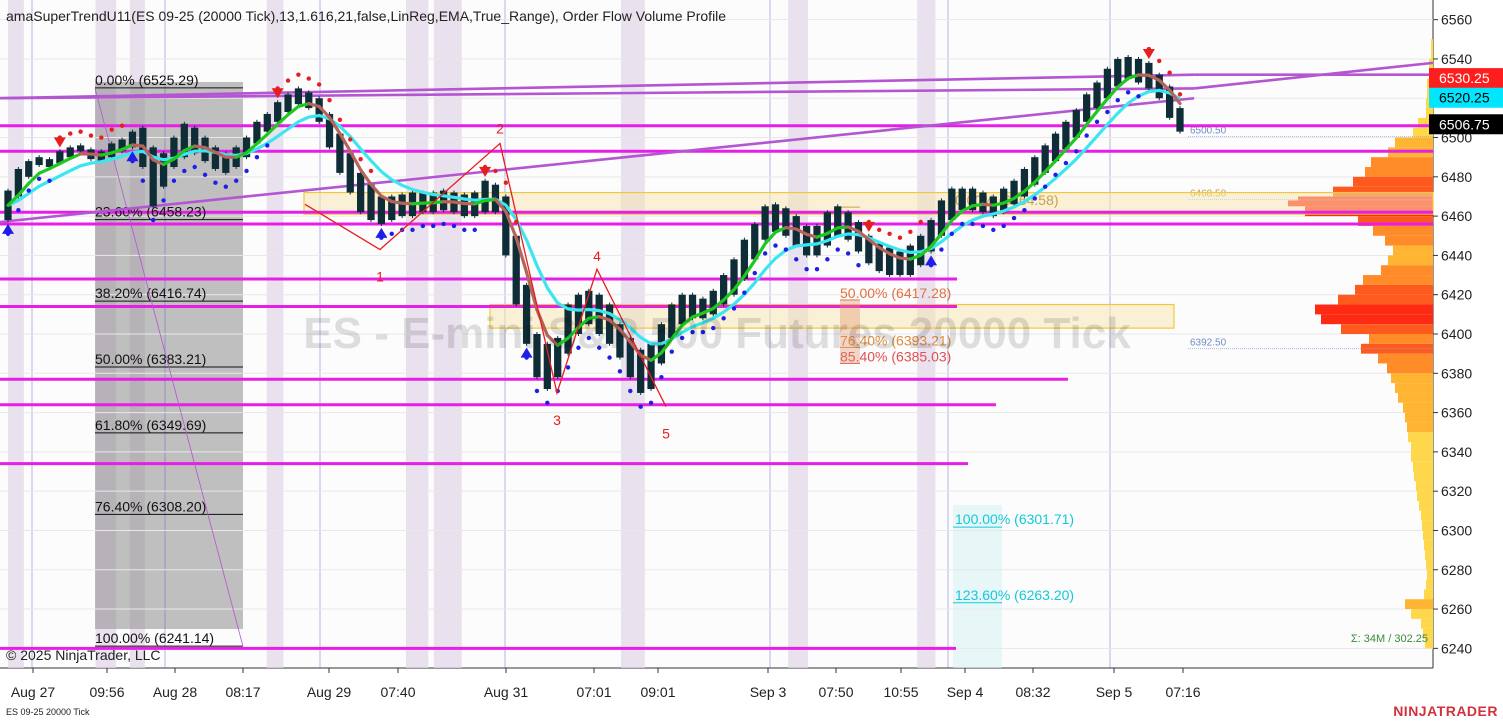 Image resolution: width=1503 pixels, height=721 pixels. Describe the element at coordinates (175, 692) in the screenshot. I see `time-tick-label: Aug 28` at that location.